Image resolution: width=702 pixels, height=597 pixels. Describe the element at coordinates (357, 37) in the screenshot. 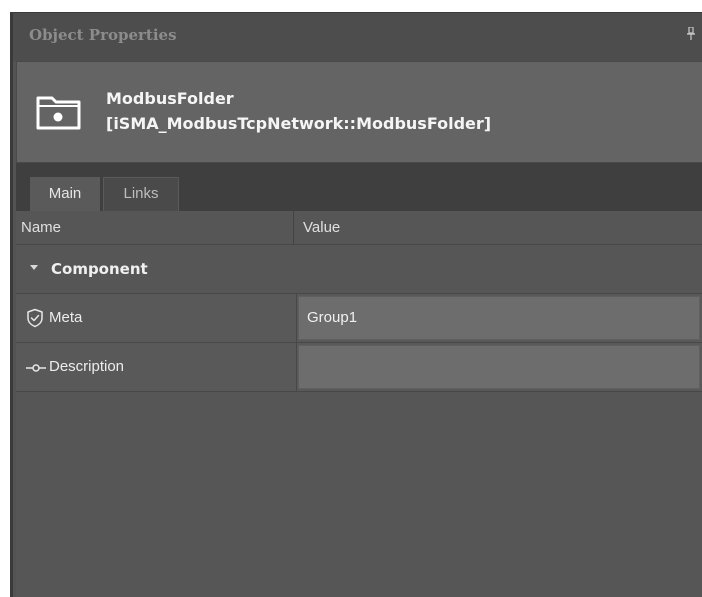

I see `panel-title-bar: Object Properties` at that location.